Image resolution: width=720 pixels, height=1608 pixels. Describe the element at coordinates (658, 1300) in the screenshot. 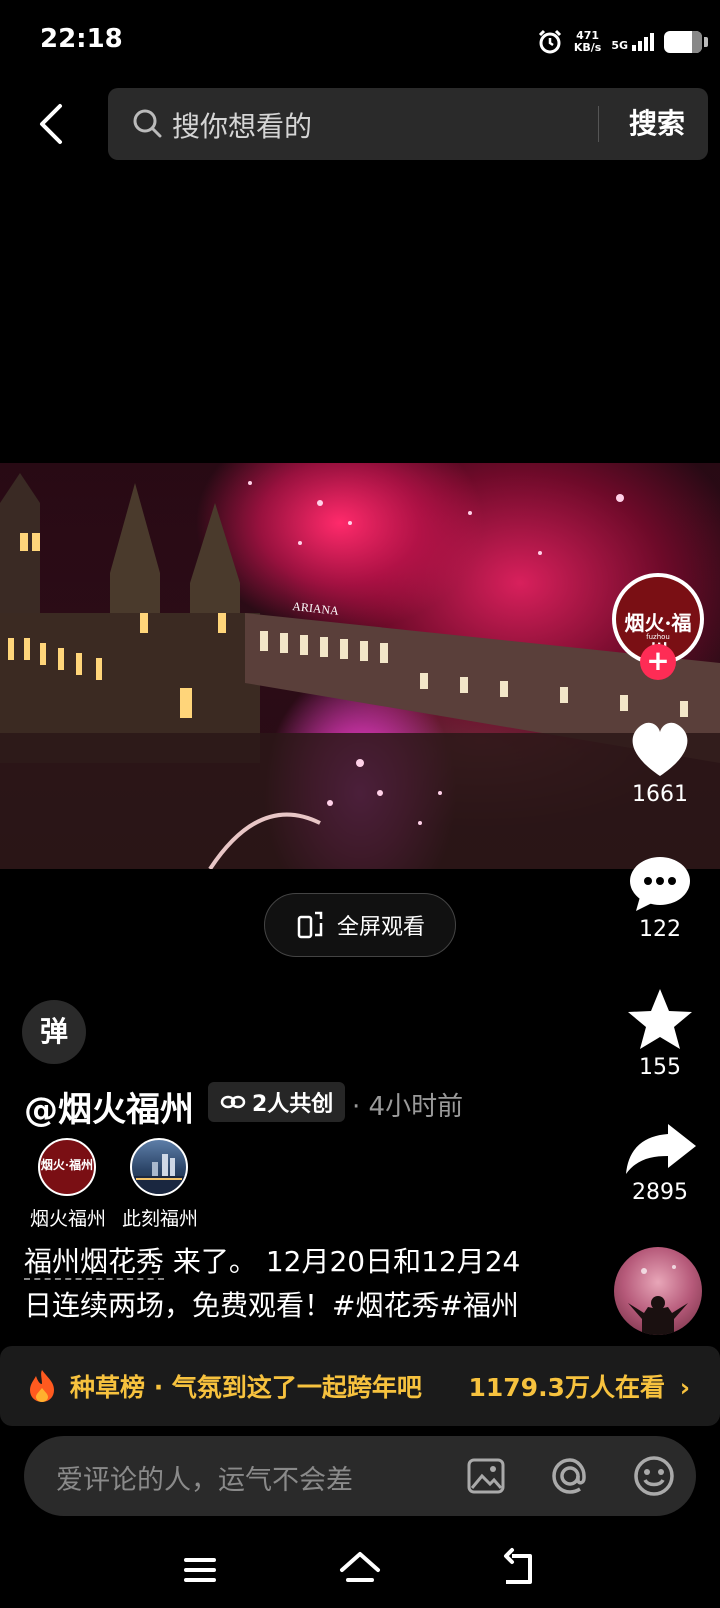

I see `music-avatar-image` at that location.